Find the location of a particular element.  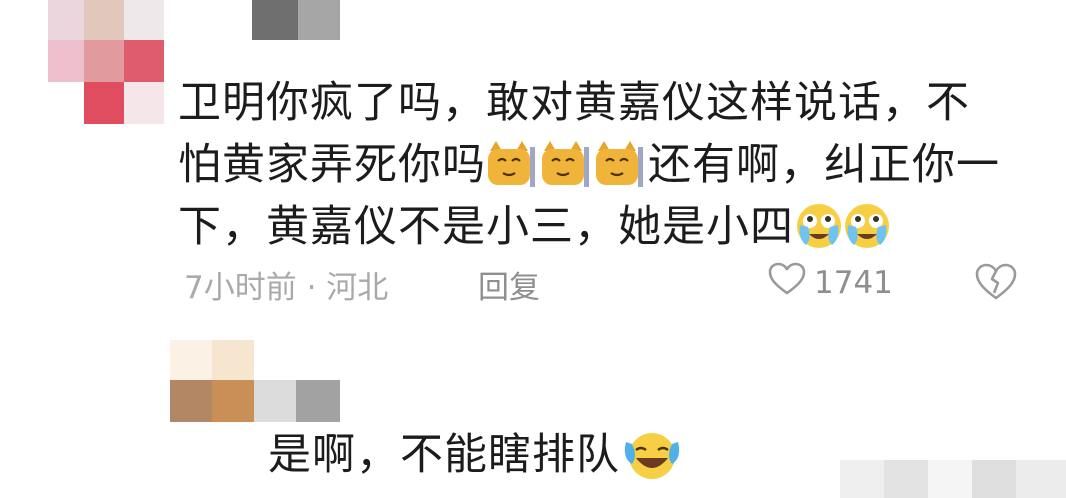

reply-avatar is located at coordinates (255, 381).